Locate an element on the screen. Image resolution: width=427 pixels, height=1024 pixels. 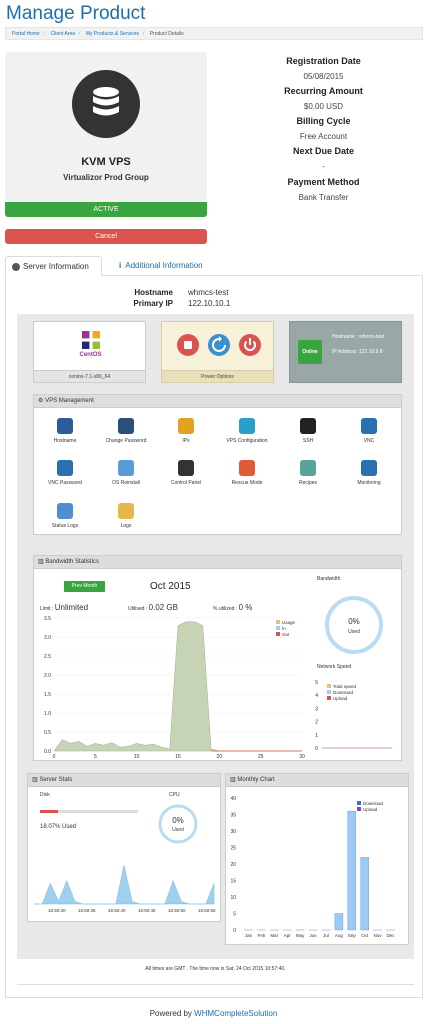
os-logo-text: CentOS is located at coordinates (90, 355).